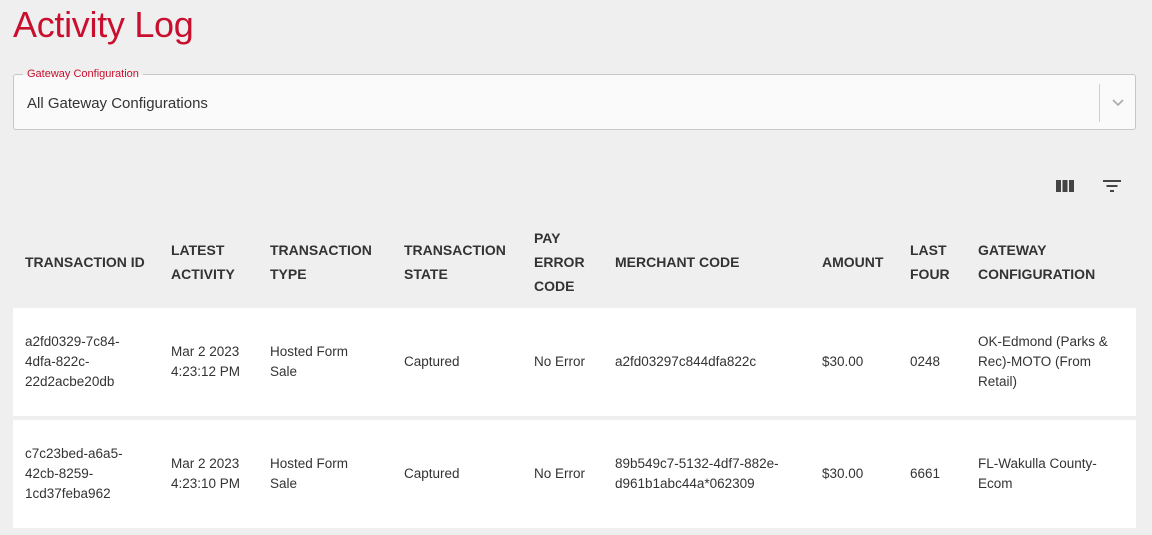  I want to click on column-header-gateway-configuration: GATEWAY CONFIGURATION, so click(1051, 262).